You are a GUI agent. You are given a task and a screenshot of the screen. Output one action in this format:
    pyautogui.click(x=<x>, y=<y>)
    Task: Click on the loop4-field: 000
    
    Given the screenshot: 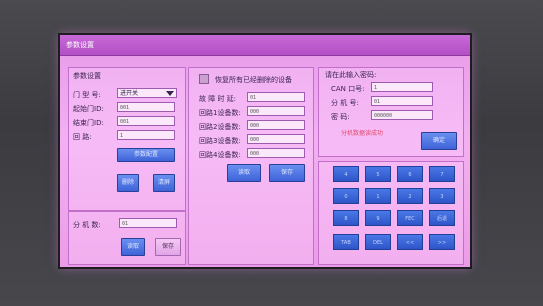 What is the action you would take?
    pyautogui.click(x=276, y=153)
    